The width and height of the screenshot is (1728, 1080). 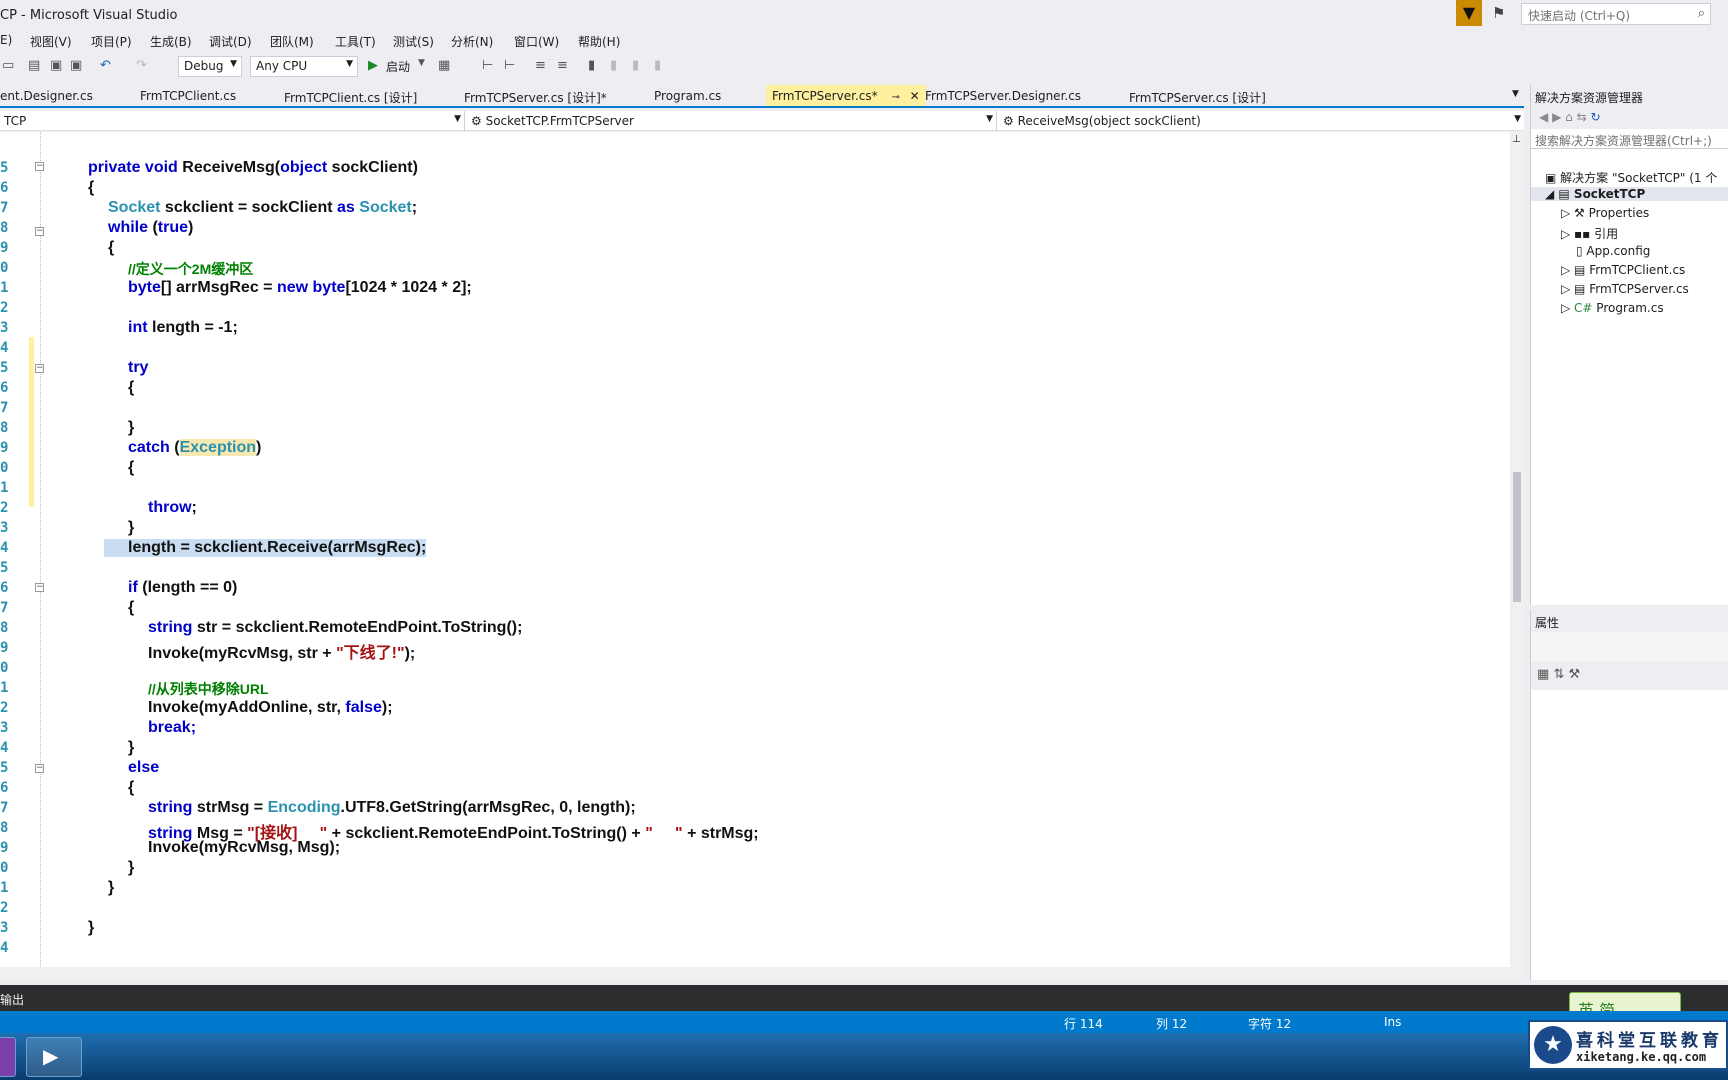 I want to click on undo-icon: ↶, so click(x=105, y=65).